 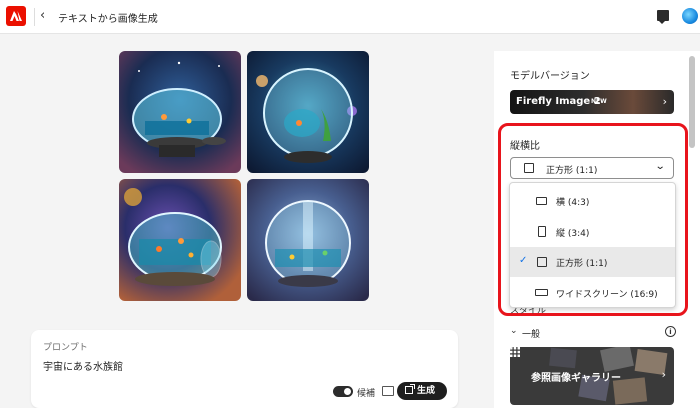 What do you see at coordinates (593, 333) in the screenshot?
I see `general-section-header: ⌄ 一般 i` at bounding box center [593, 333].